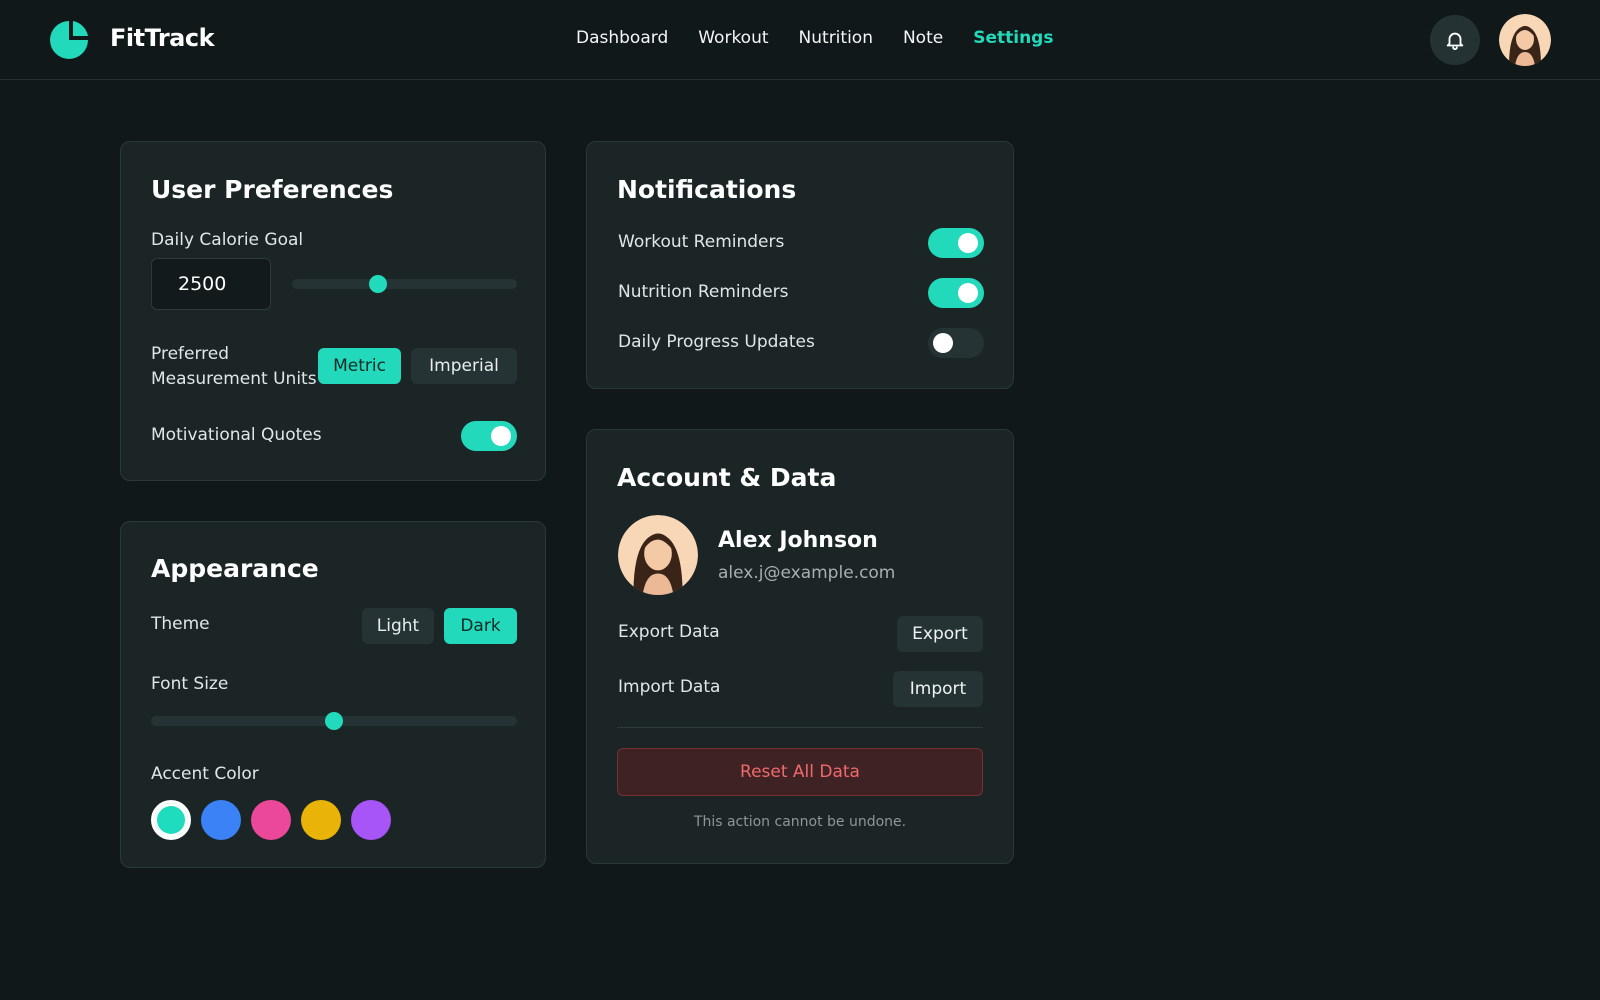  I want to click on progress-updates-label: Daily Progress Updates, so click(716, 342).